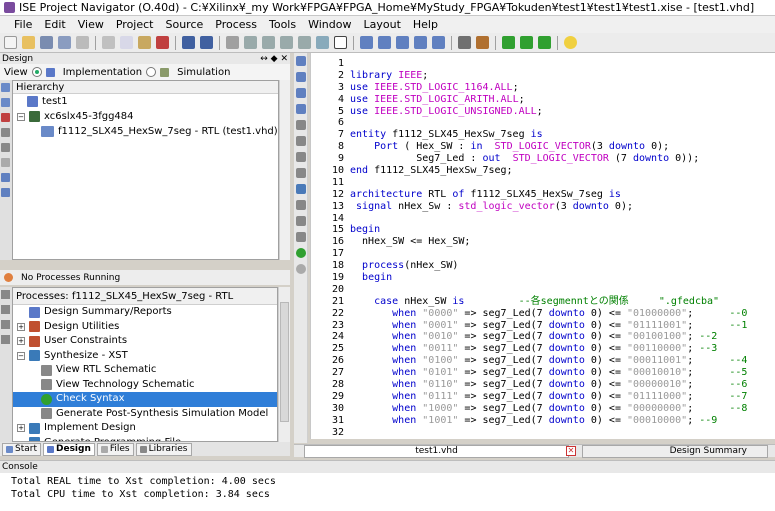 The height and width of the screenshot is (511, 775). Describe the element at coordinates (560, 76) in the screenshot. I see `code-line: library IEEE;` at that location.